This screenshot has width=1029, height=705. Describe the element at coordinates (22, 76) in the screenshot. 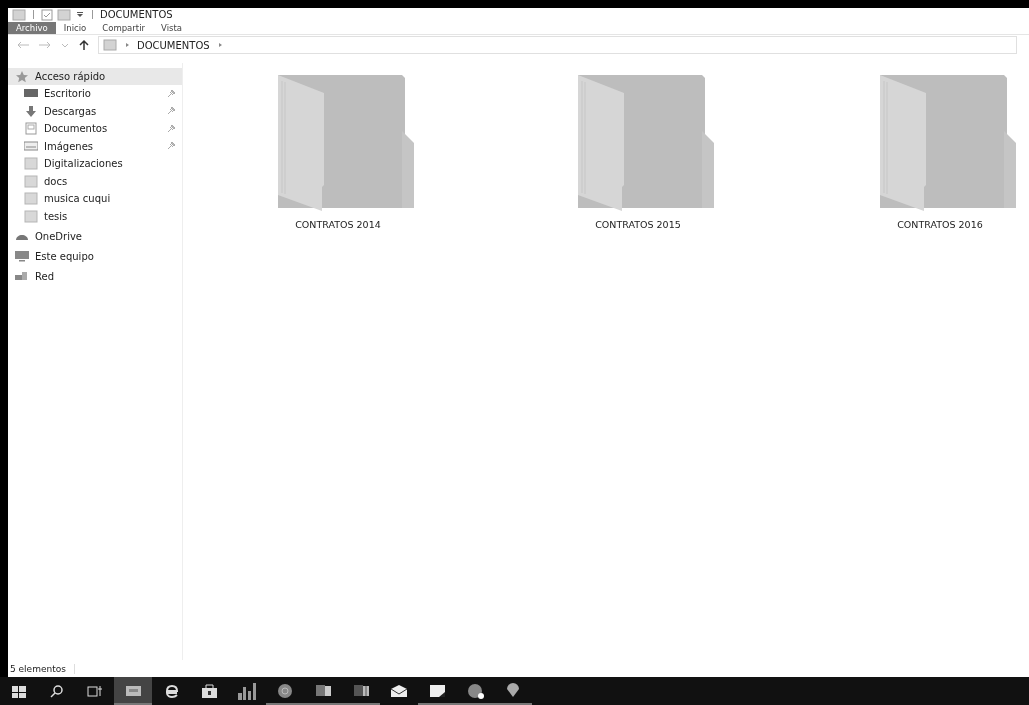

I see `star-icon` at that location.